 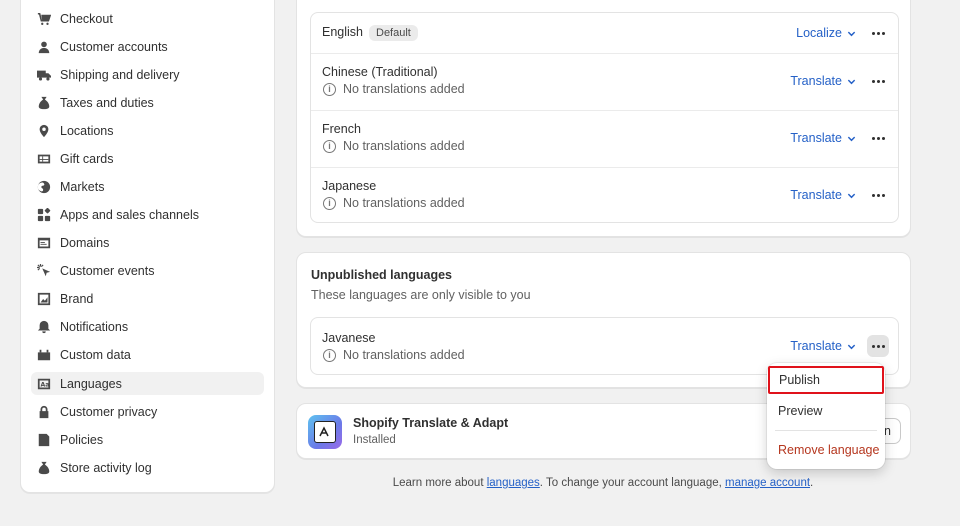 I want to click on sidebar-item-label: Customer privacy, so click(x=109, y=411).